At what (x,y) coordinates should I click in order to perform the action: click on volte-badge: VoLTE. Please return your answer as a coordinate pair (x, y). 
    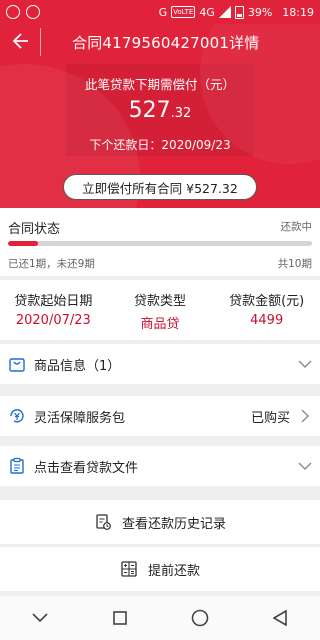
    Looking at the image, I should click on (183, 12).